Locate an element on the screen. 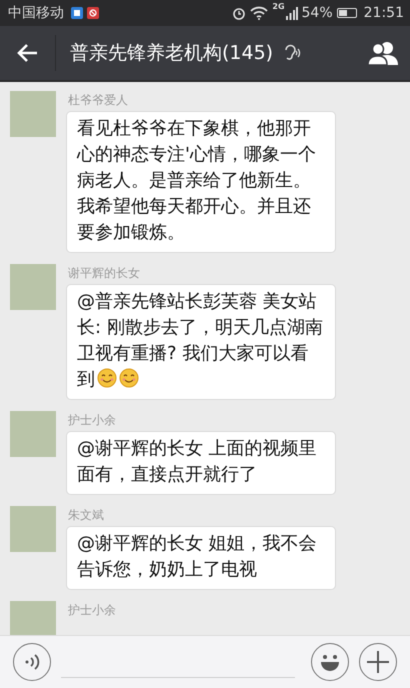 The width and height of the screenshot is (410, 688). message-bubble: @谢平辉的长女 上面的视频里面有，直接点开就行了 is located at coordinates (201, 463).